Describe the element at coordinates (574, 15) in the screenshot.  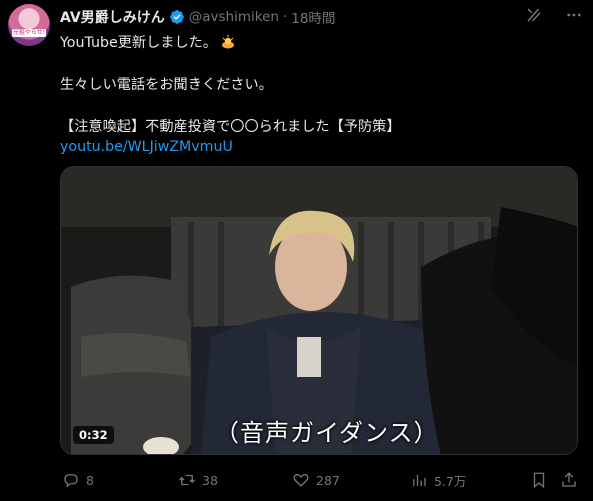
I see `more-icon` at that location.